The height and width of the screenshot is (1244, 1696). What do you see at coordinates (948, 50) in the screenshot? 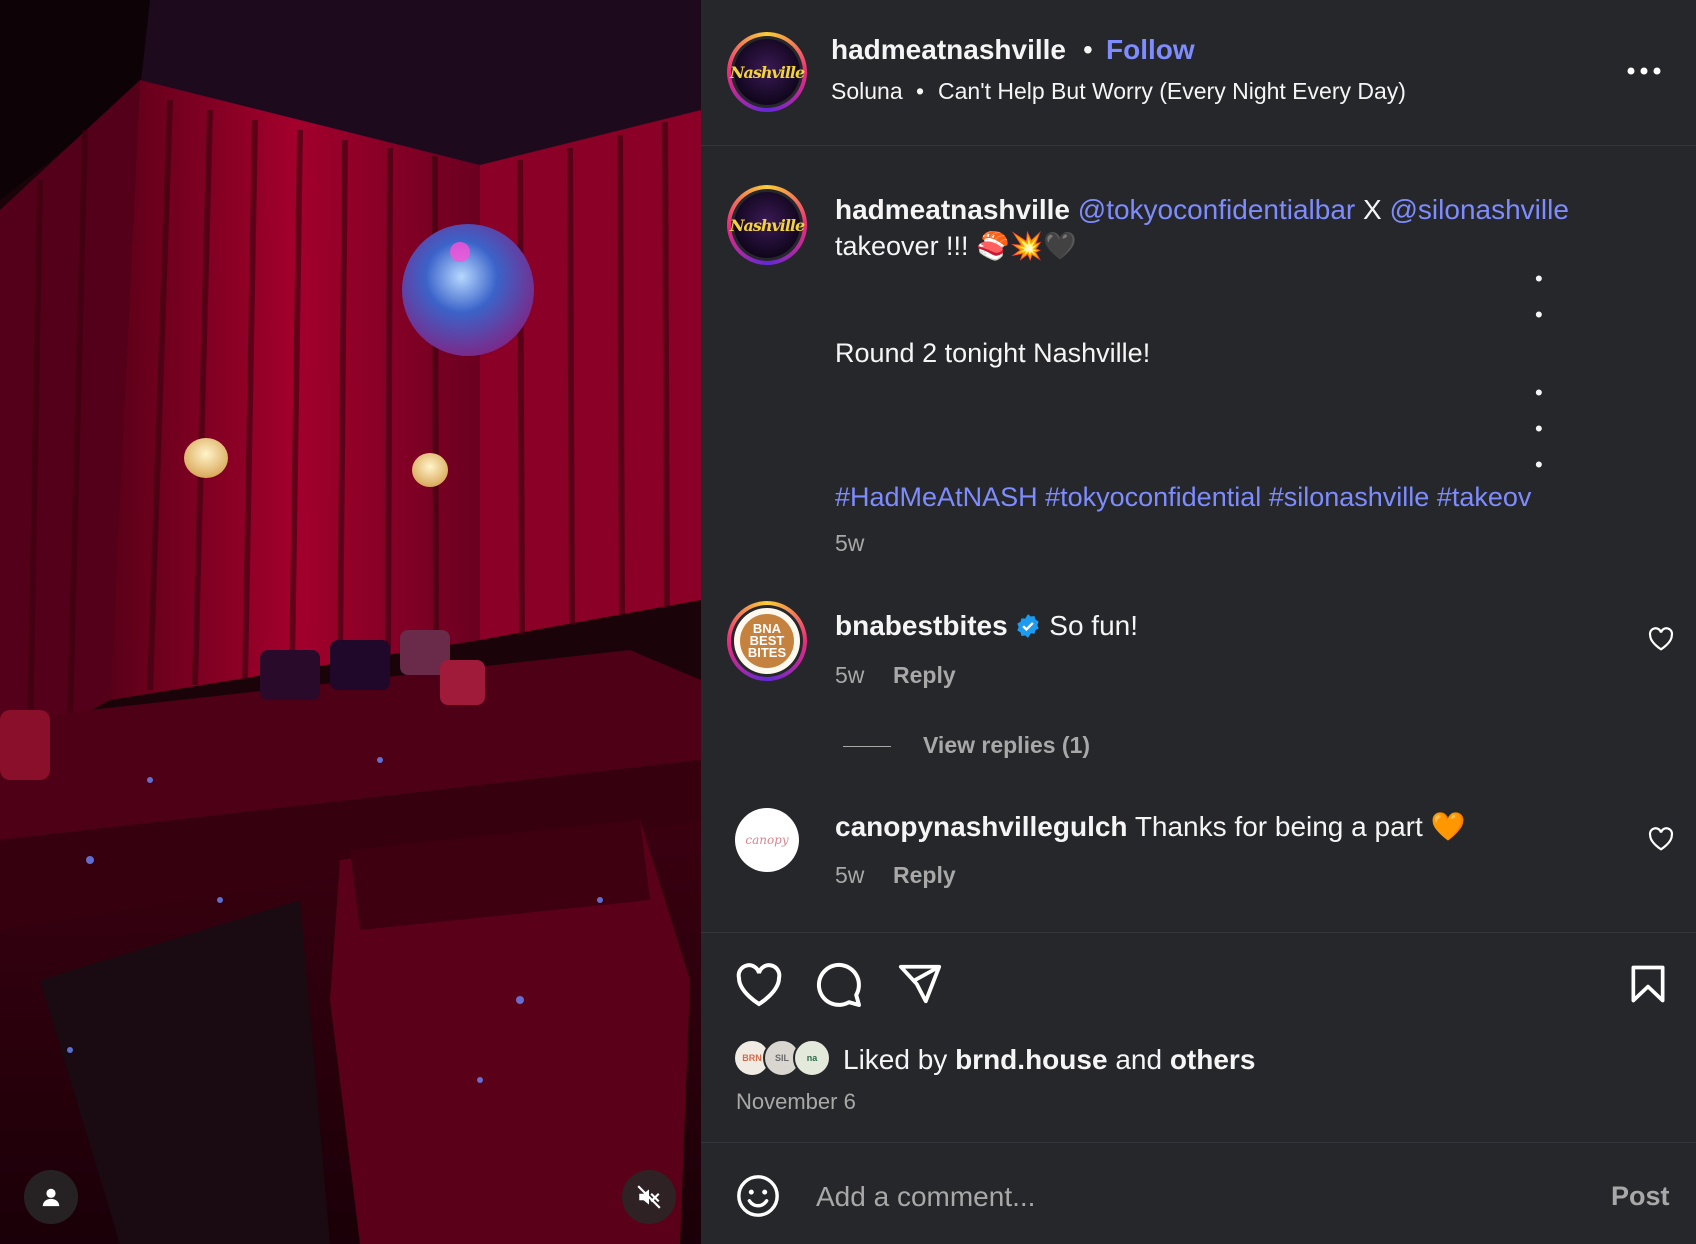
I see `header-username: hadmeatnashville` at bounding box center [948, 50].